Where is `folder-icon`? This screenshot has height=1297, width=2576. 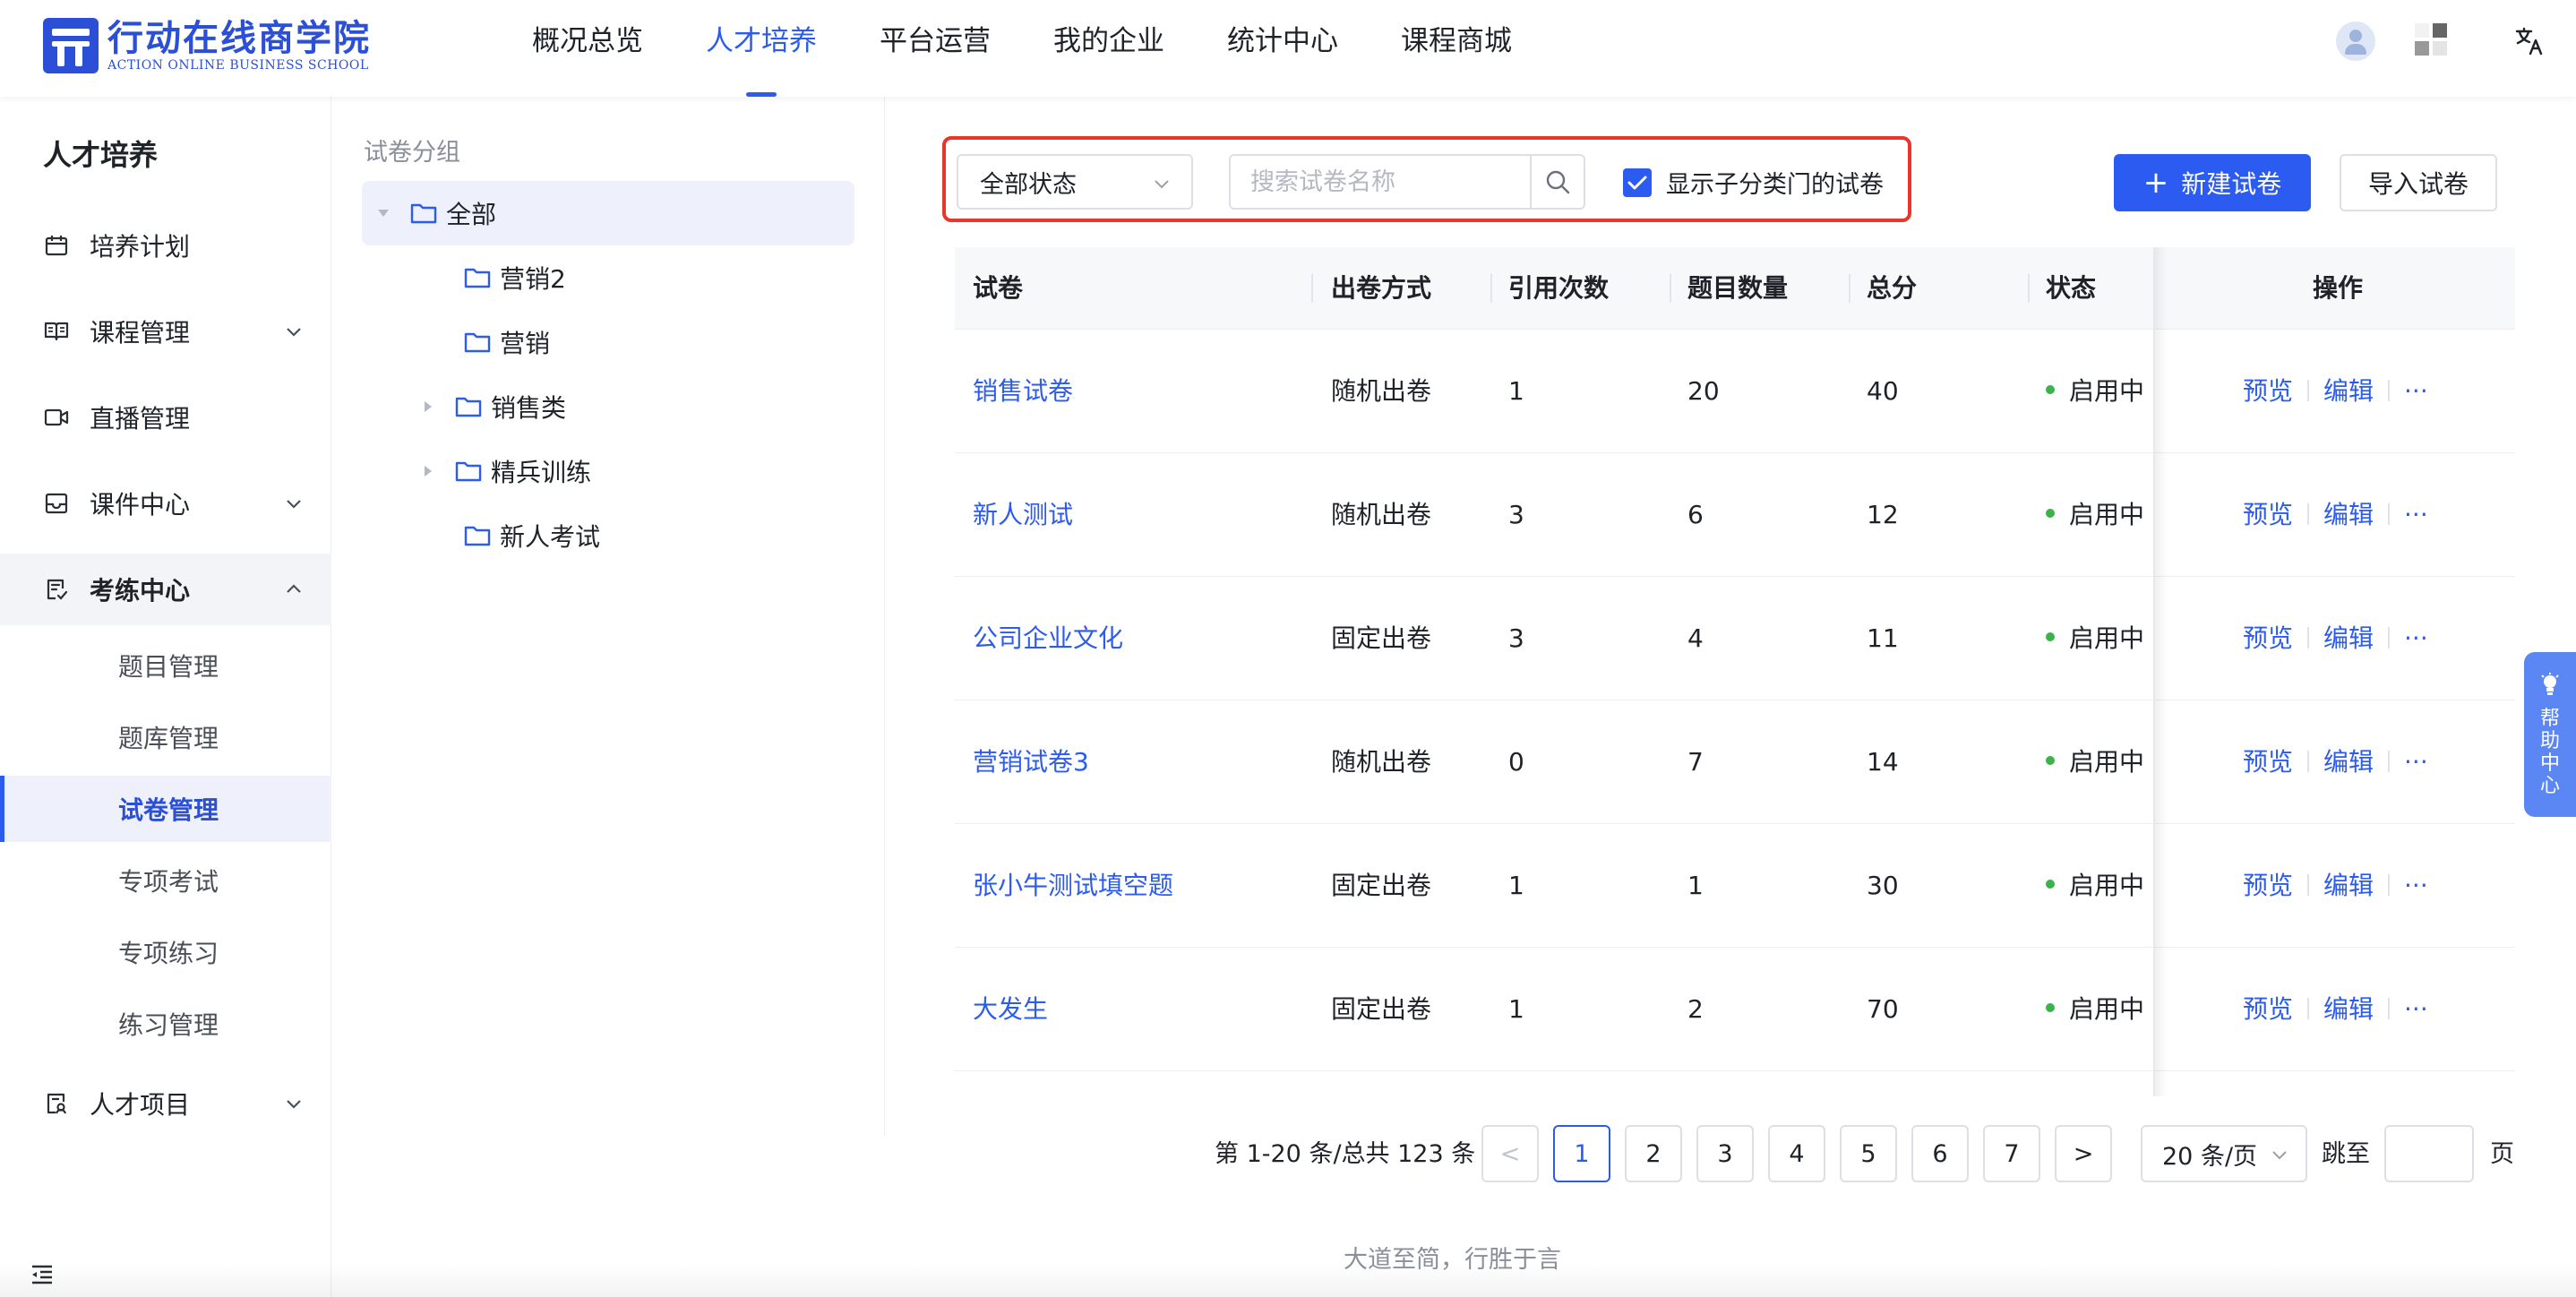
folder-icon is located at coordinates (477, 278).